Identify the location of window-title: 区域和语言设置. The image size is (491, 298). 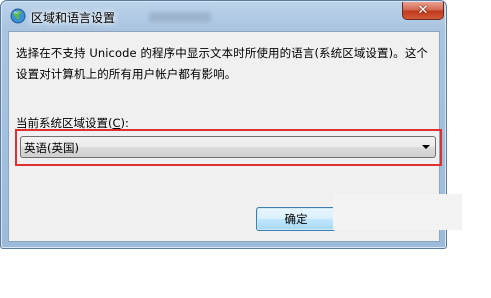
(73, 18).